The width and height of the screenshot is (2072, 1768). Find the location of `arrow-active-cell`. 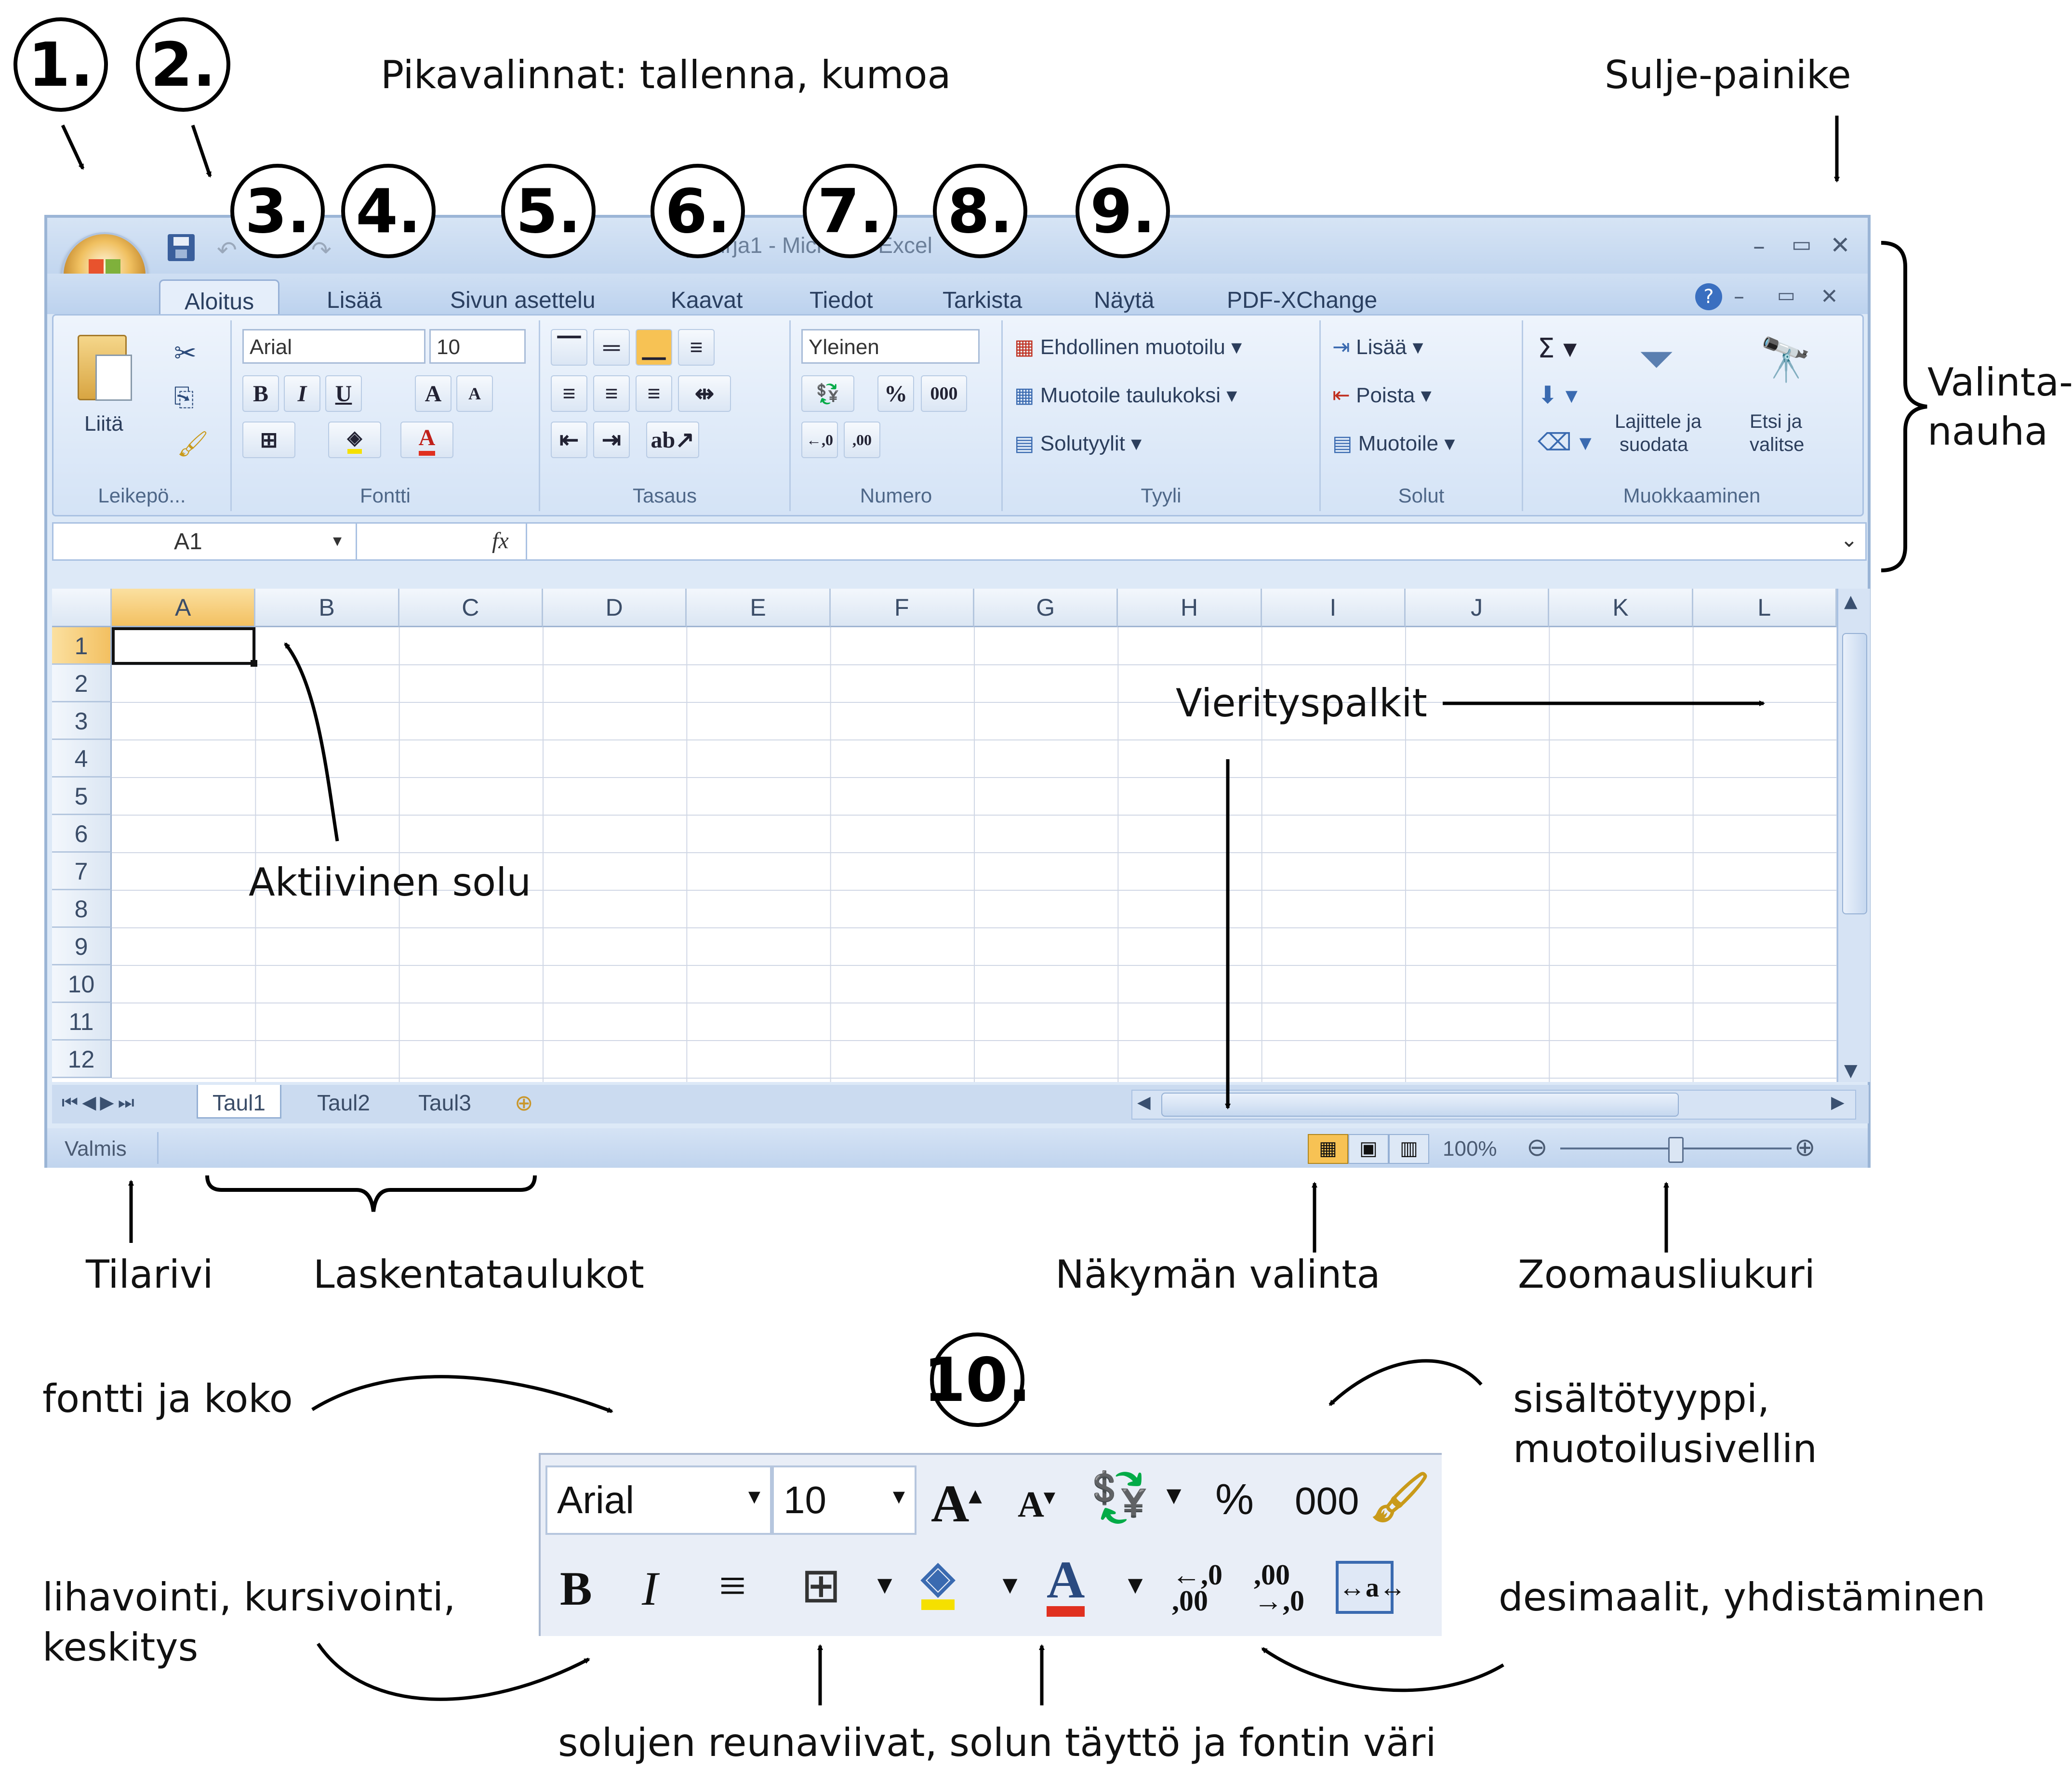

arrow-active-cell is located at coordinates (311, 742).